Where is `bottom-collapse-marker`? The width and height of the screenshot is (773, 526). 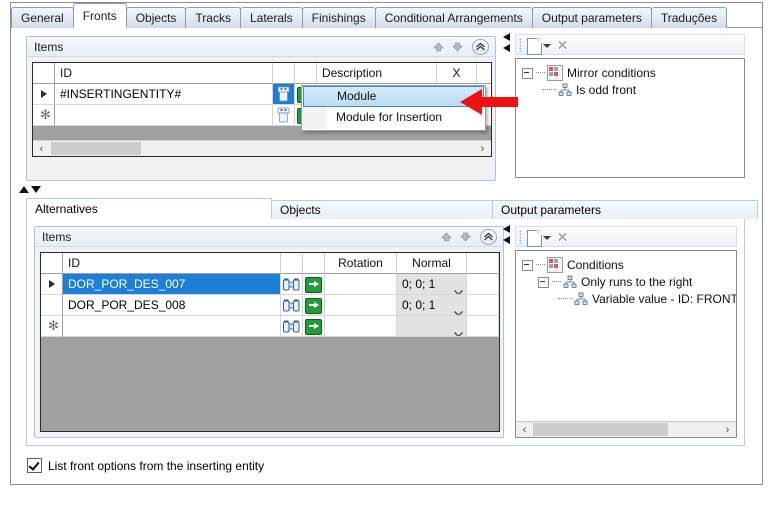 bottom-collapse-marker is located at coordinates (507, 237).